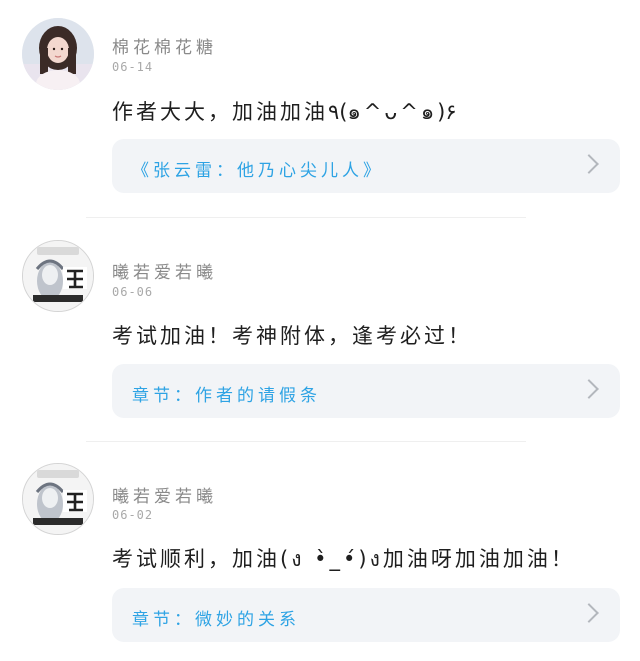  I want to click on comment-date: 06-02, so click(133, 515).